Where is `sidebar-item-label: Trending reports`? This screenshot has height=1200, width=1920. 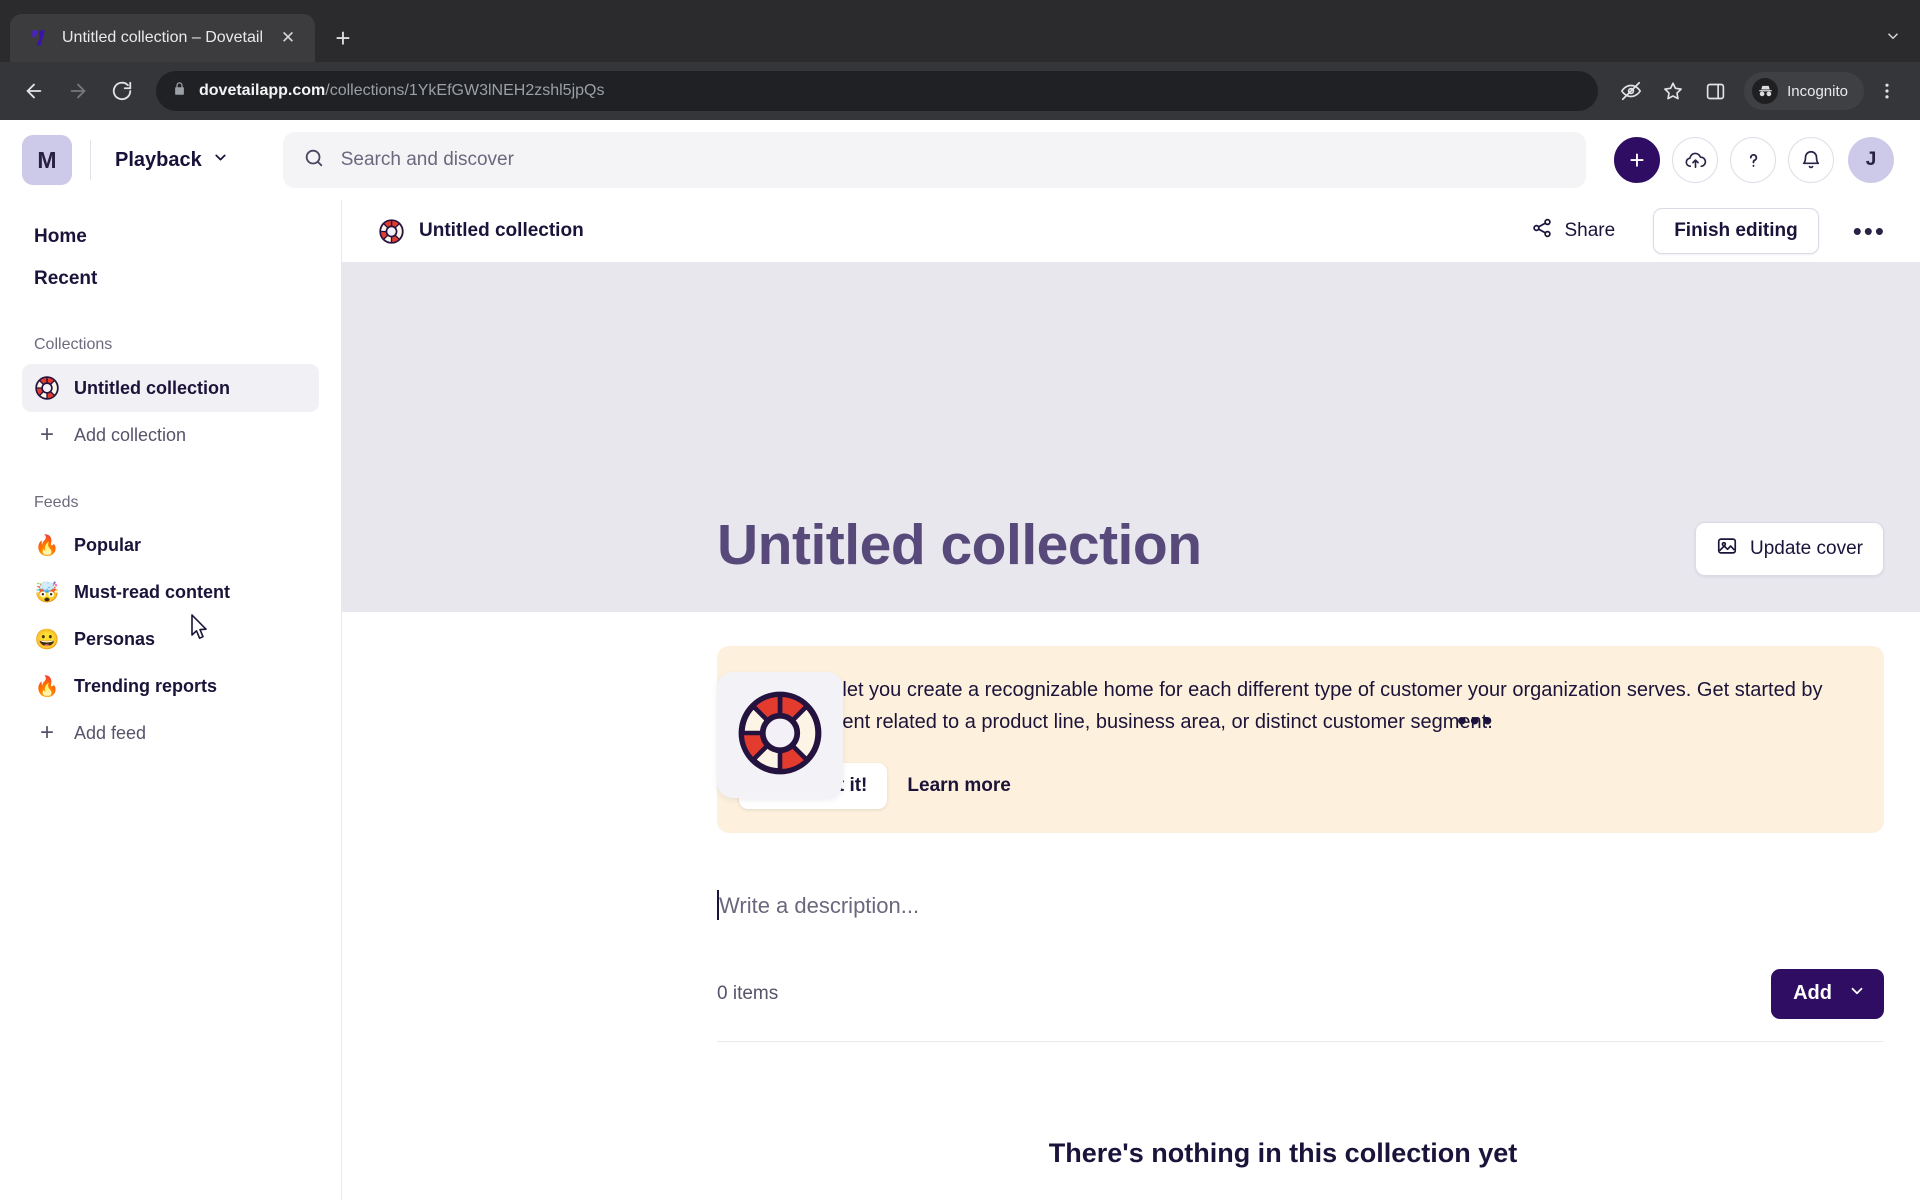 sidebar-item-label: Trending reports is located at coordinates (146, 686).